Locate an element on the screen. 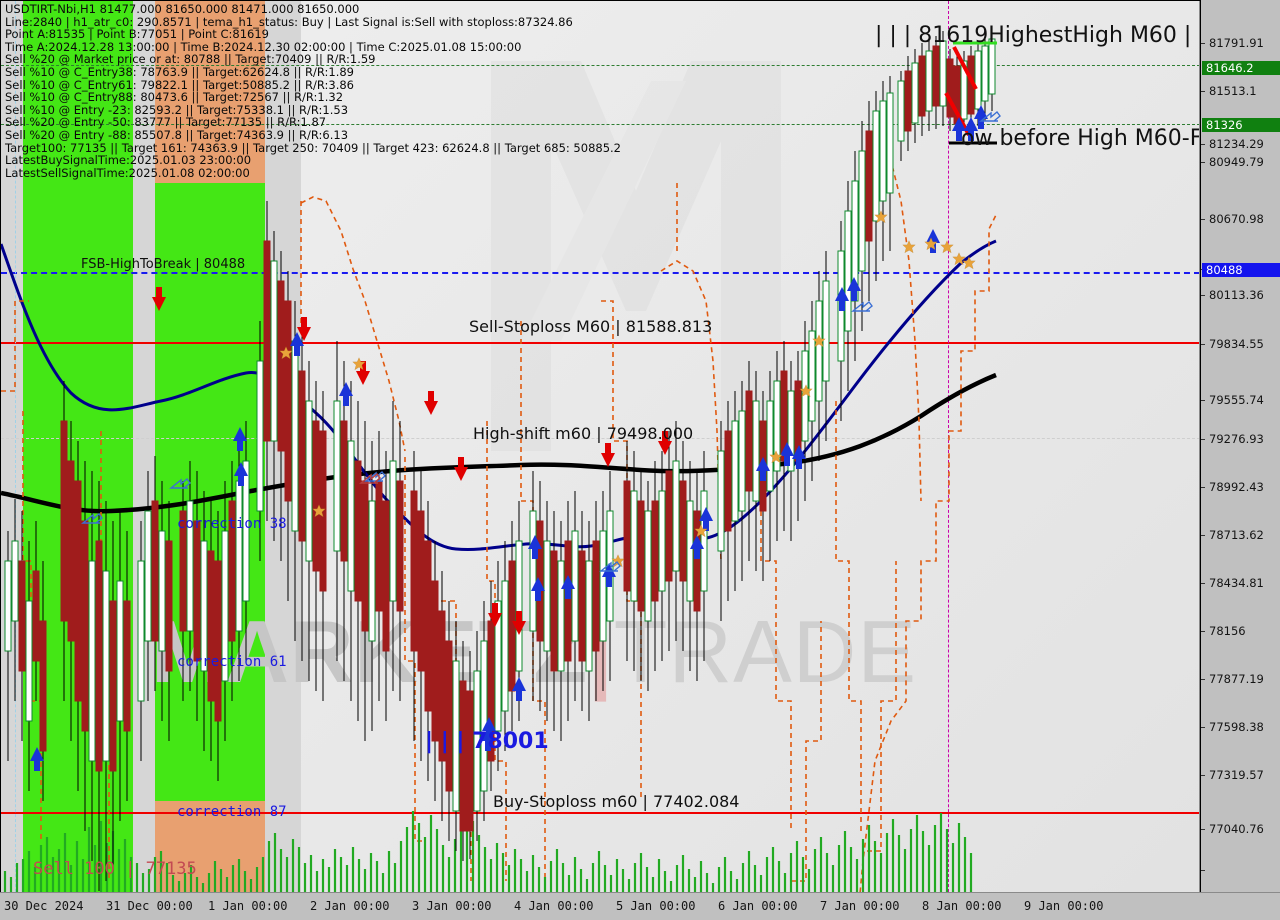 This screenshot has width=1280, height=920. price-tick: 80670.98 is located at coordinates (1232, 219).